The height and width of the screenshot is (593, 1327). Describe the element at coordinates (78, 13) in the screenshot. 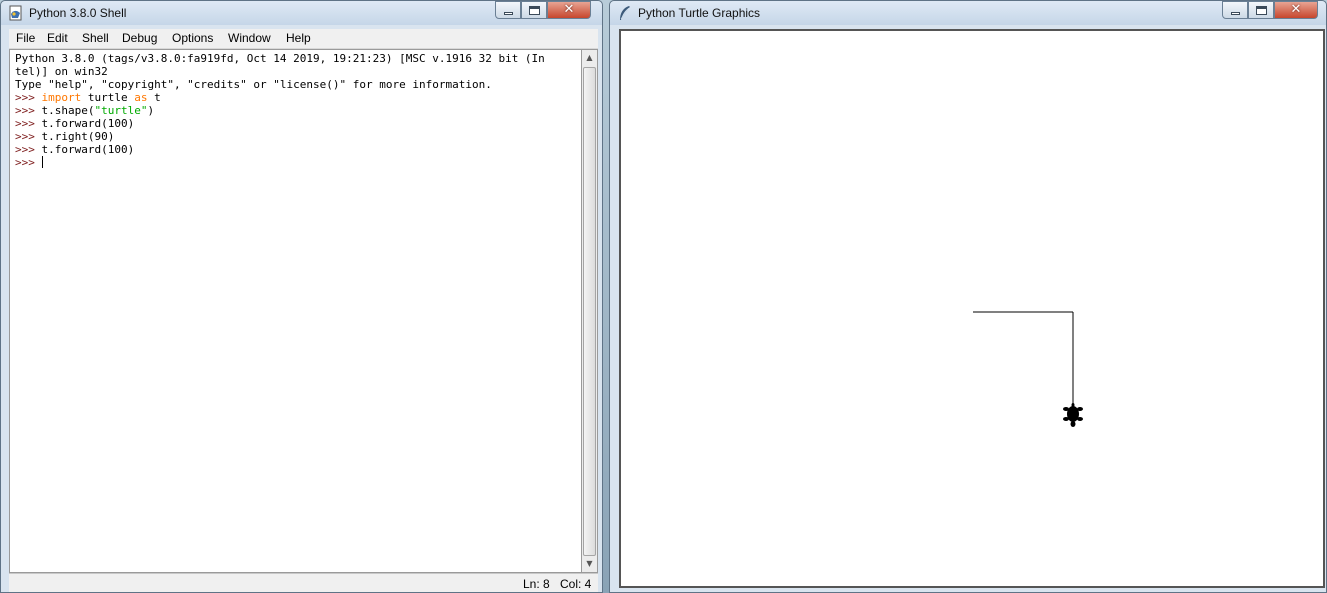

I see `shell-title: Python 3.8.0 Shell` at that location.